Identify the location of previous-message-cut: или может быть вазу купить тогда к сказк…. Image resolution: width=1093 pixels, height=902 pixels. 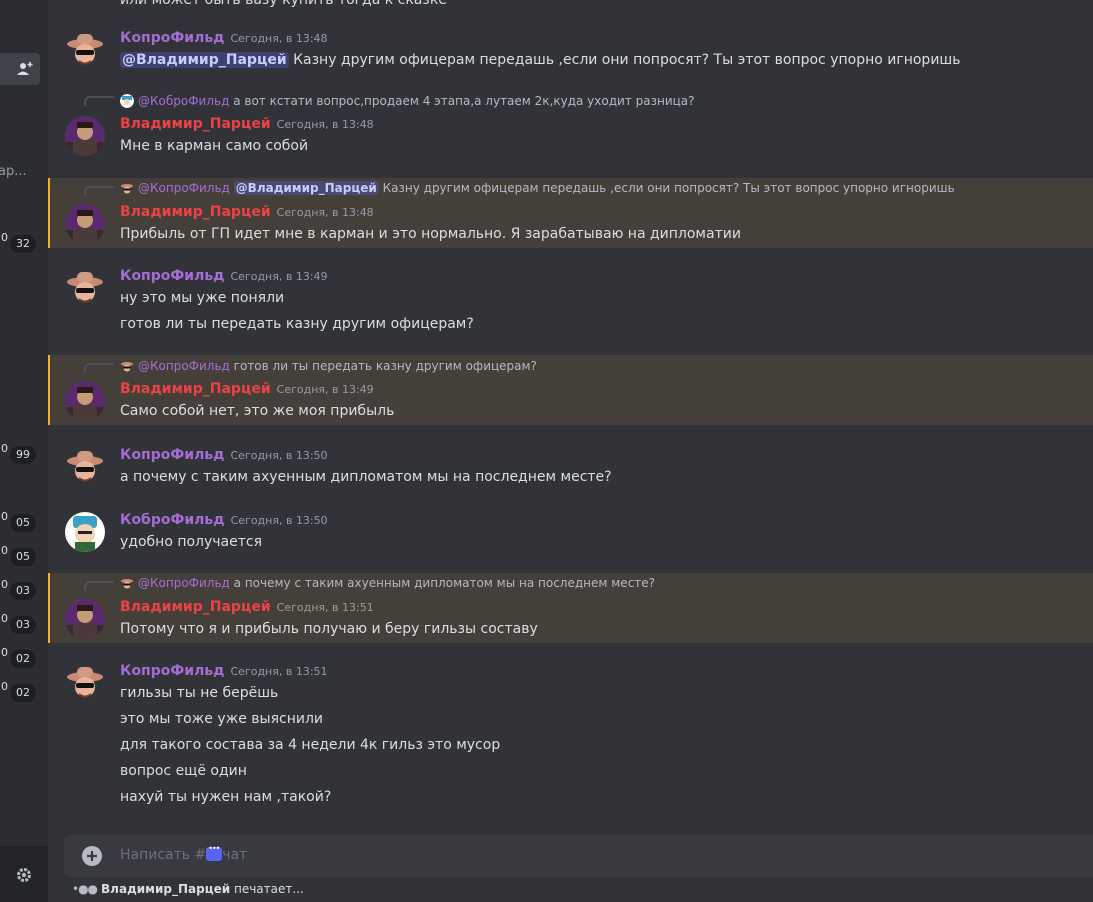
(283, 4).